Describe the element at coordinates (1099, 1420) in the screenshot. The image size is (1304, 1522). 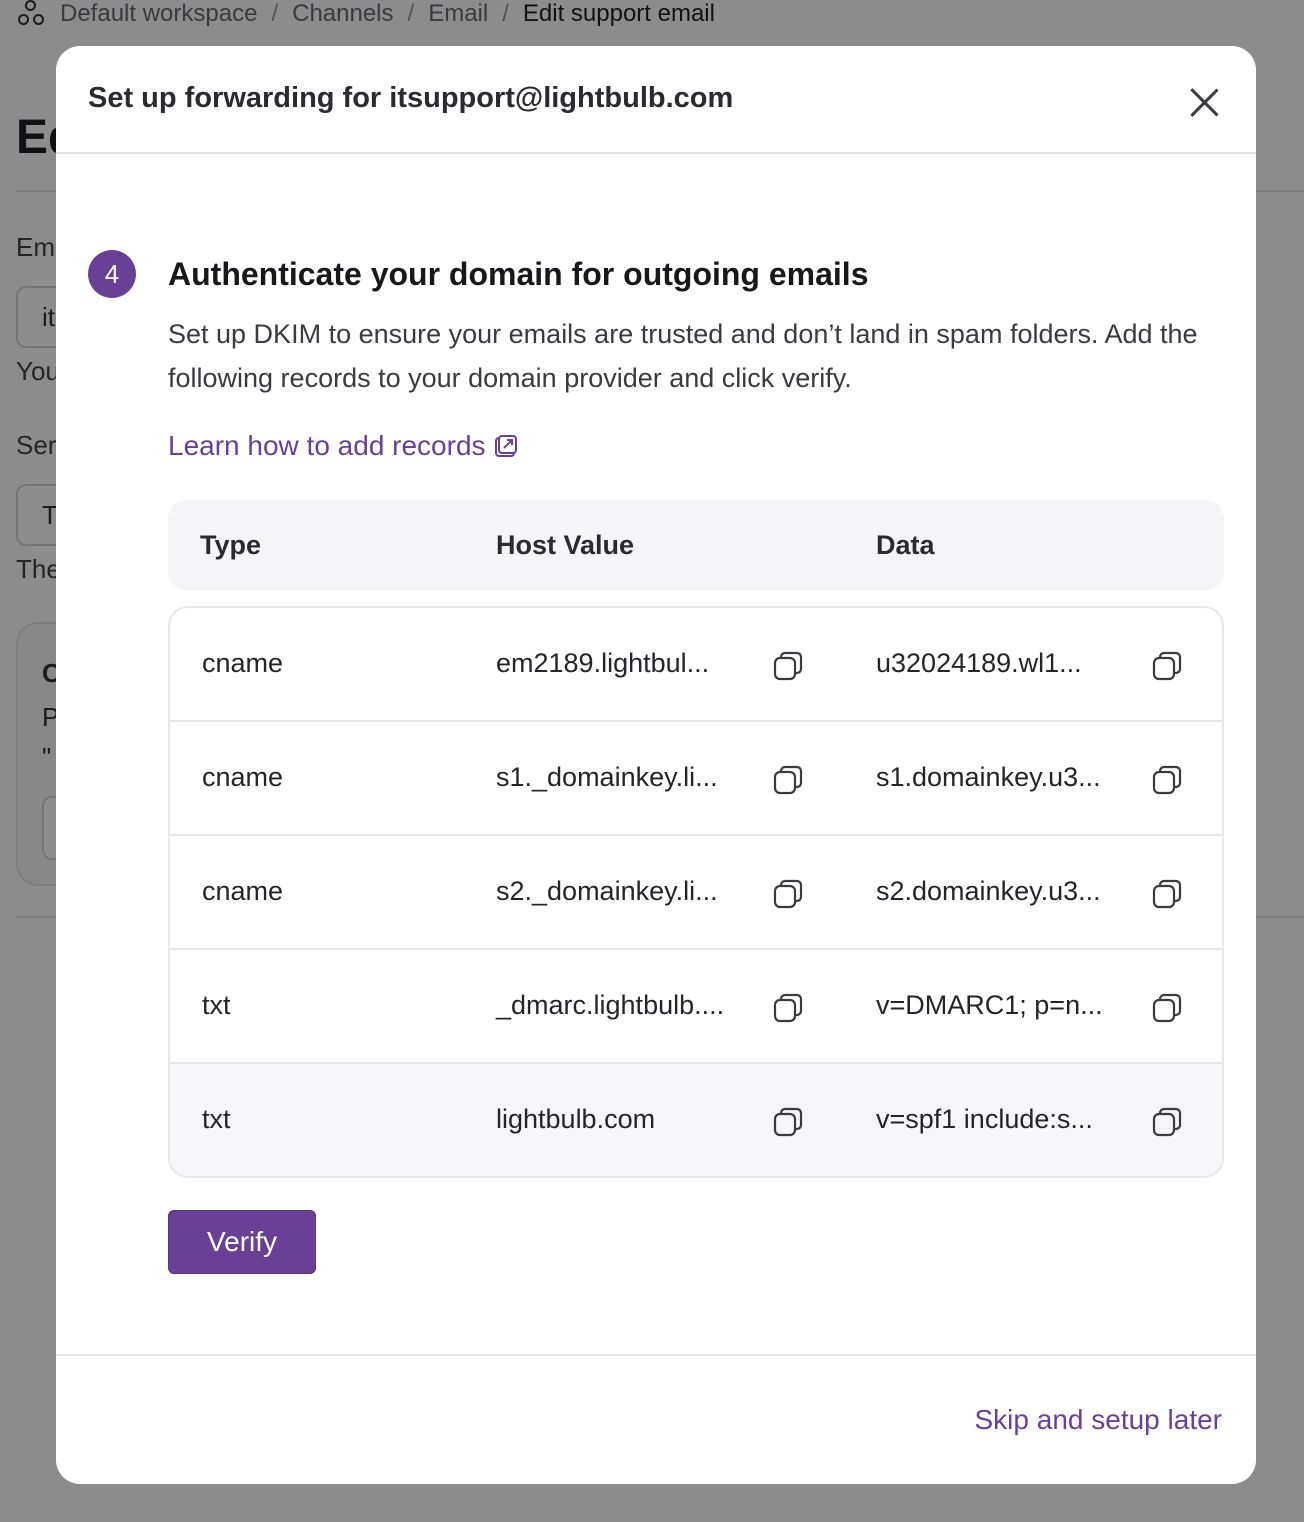
I see `skip-setup-link: Skip and setup later` at that location.